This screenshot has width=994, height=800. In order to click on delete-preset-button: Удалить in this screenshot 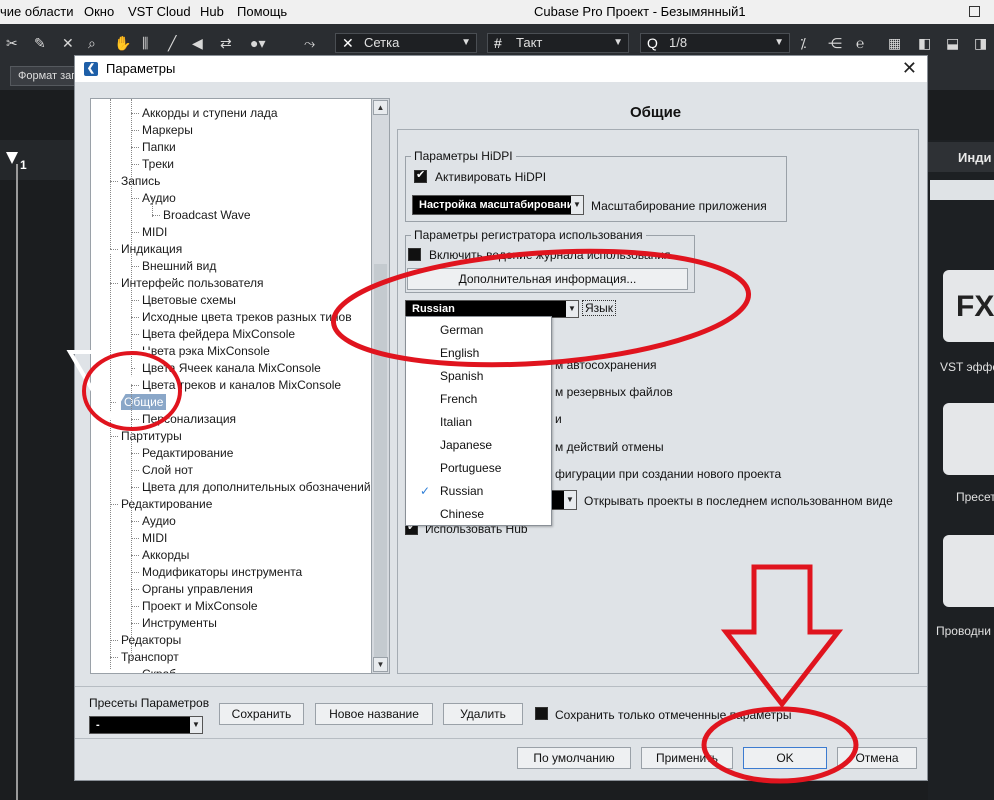, I will do `click(483, 714)`.